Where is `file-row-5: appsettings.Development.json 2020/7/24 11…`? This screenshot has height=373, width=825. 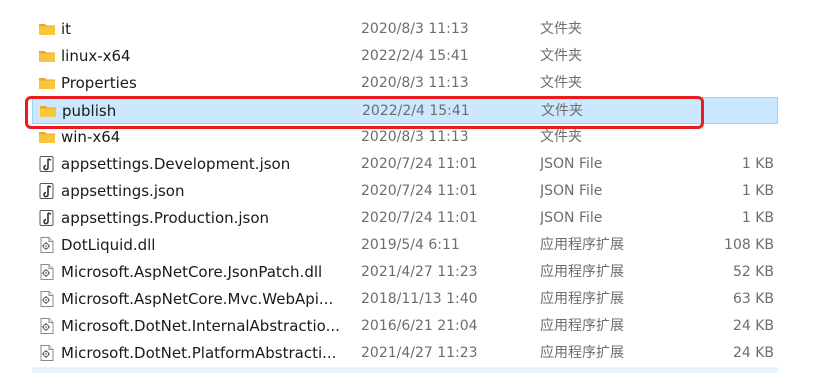 file-row-5: appsettings.Development.json 2020/7/24 11… is located at coordinates (405, 164).